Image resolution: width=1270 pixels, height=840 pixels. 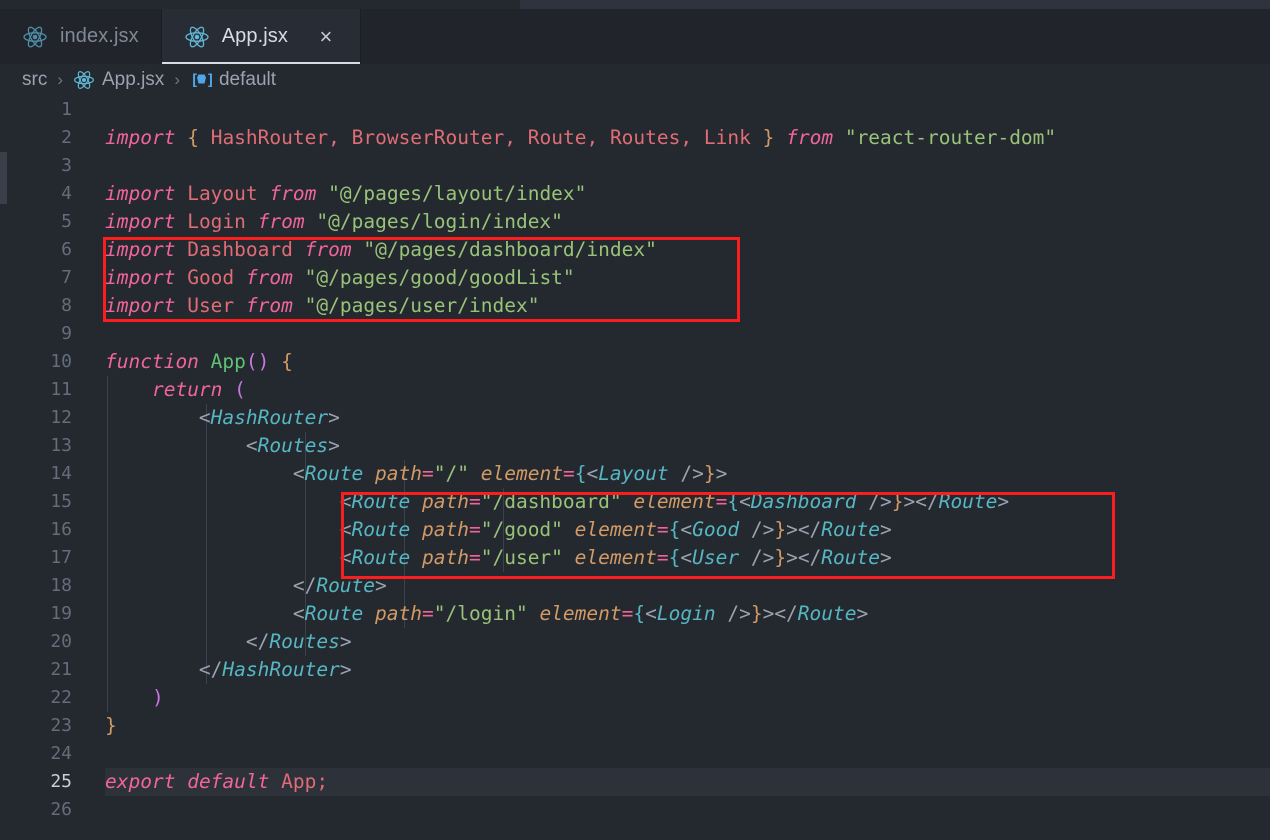 What do you see at coordinates (635, 782) in the screenshot?
I see `code-line: 25 export default App;` at bounding box center [635, 782].